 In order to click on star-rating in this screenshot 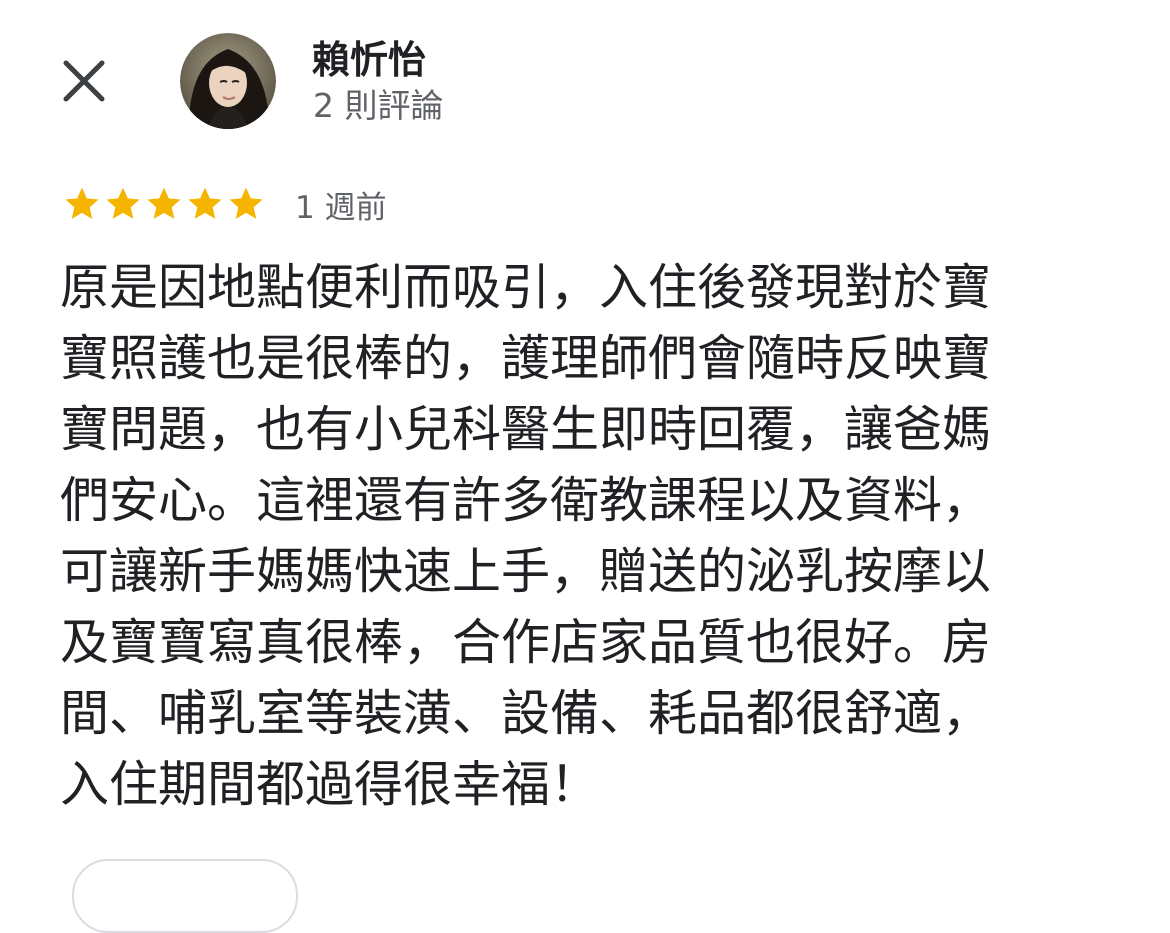, I will do `click(164, 204)`.